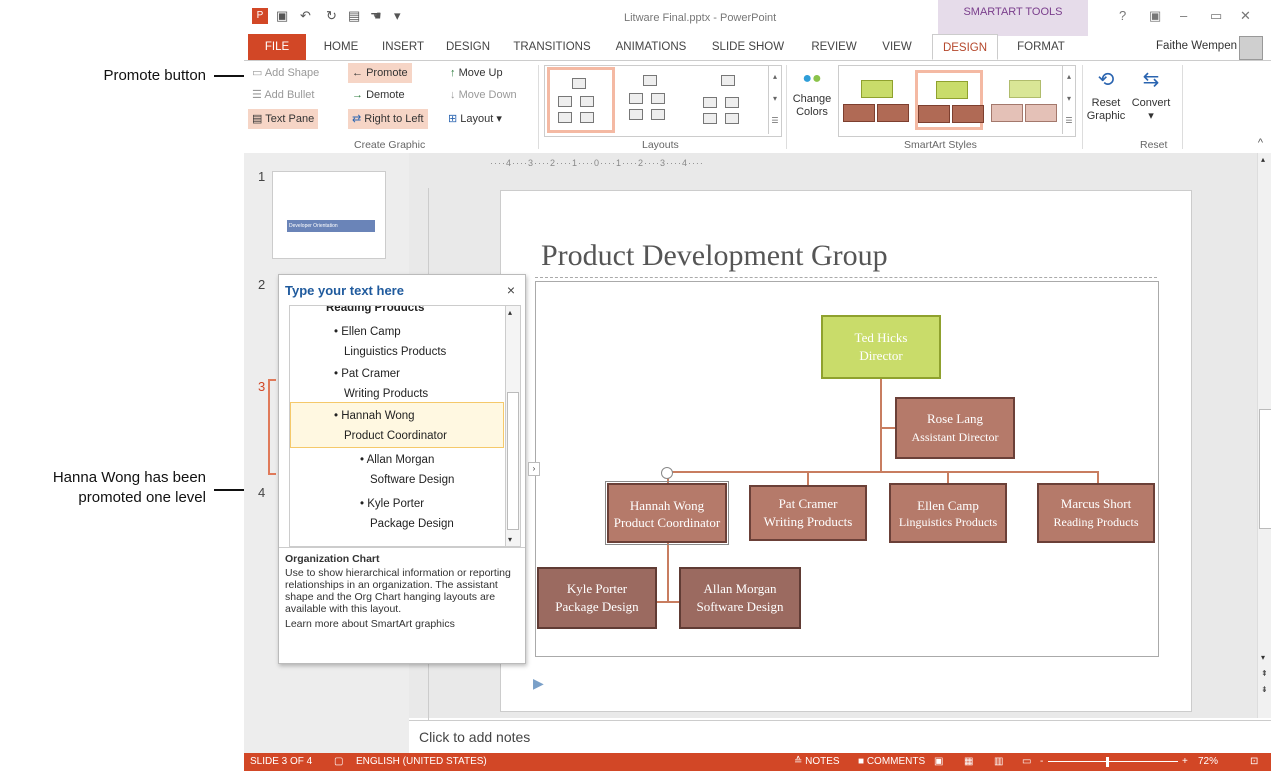 This screenshot has height=771, width=1271. Describe the element at coordinates (812, 92) in the screenshot. I see `change-colors-button: ●● Change Colors` at that location.